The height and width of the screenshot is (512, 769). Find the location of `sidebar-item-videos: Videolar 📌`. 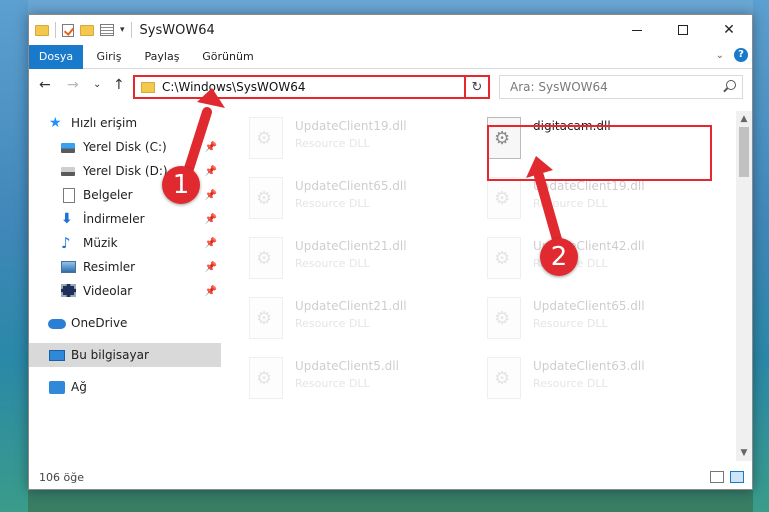

sidebar-item-videos: Videolar 📌 is located at coordinates (125, 291).